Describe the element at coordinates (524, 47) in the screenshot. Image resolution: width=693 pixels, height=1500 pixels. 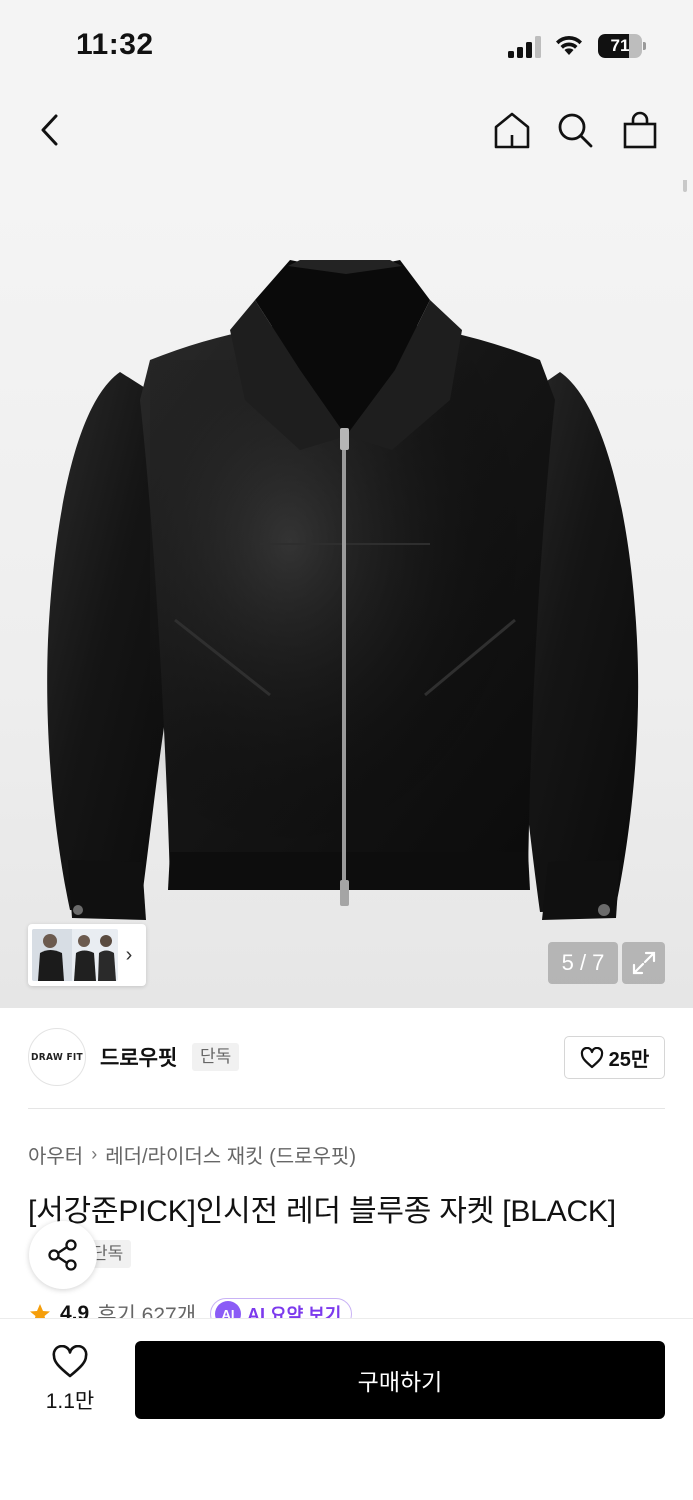
I see `cellular-signal-icon` at that location.